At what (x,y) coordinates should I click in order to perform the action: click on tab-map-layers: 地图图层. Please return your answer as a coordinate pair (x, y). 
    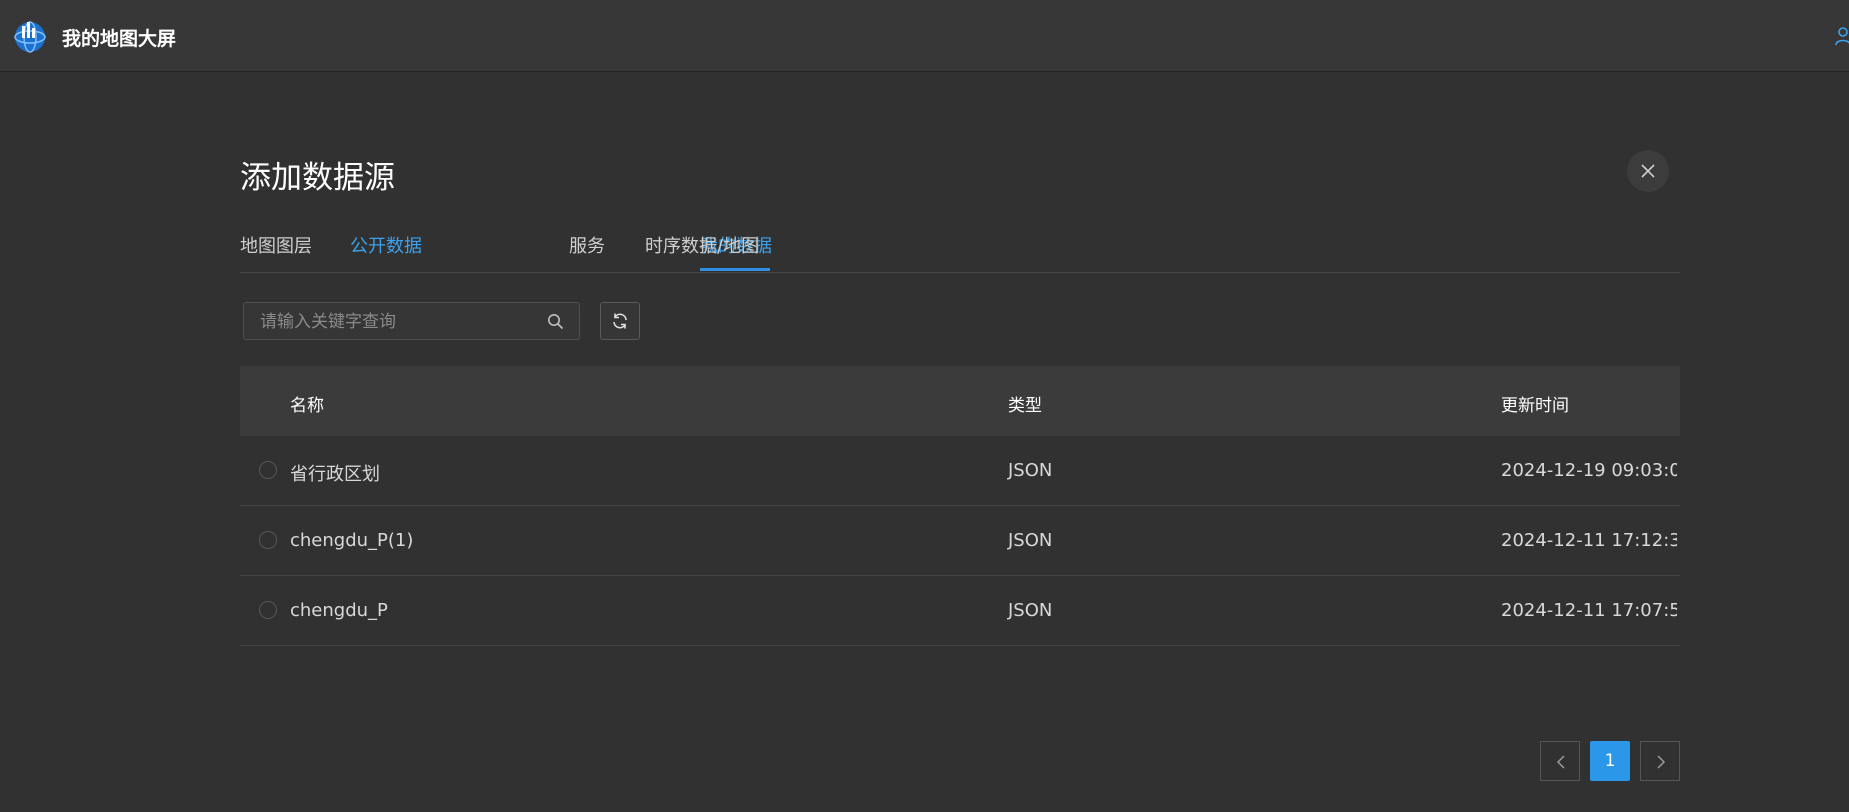
    Looking at the image, I should click on (276, 245).